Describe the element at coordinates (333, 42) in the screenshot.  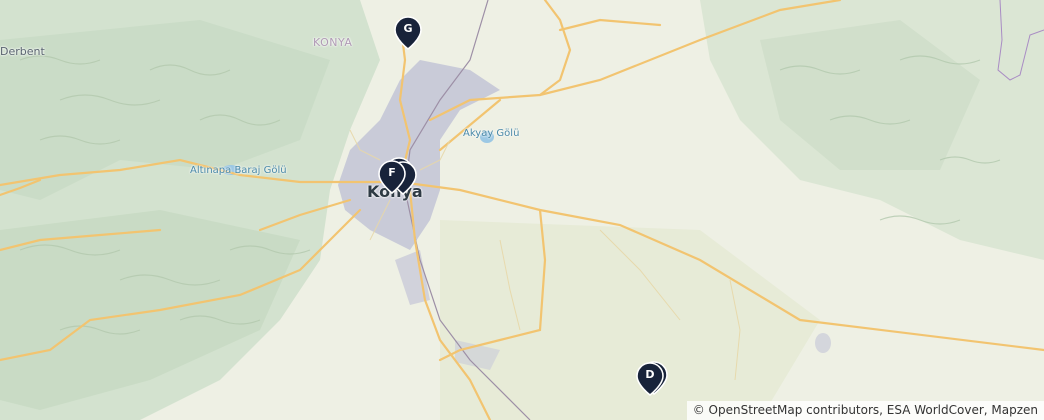
I see `region-label-konya: KONYA` at that location.